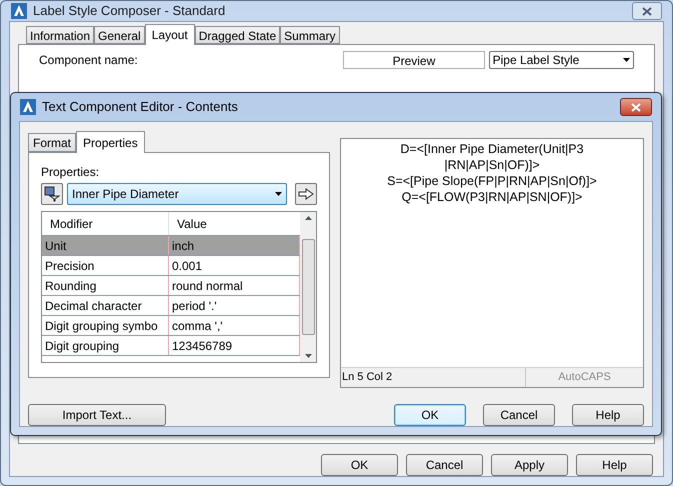  Describe the element at coordinates (561, 60) in the screenshot. I see `style-dropdown: Pipe Label Style` at that location.